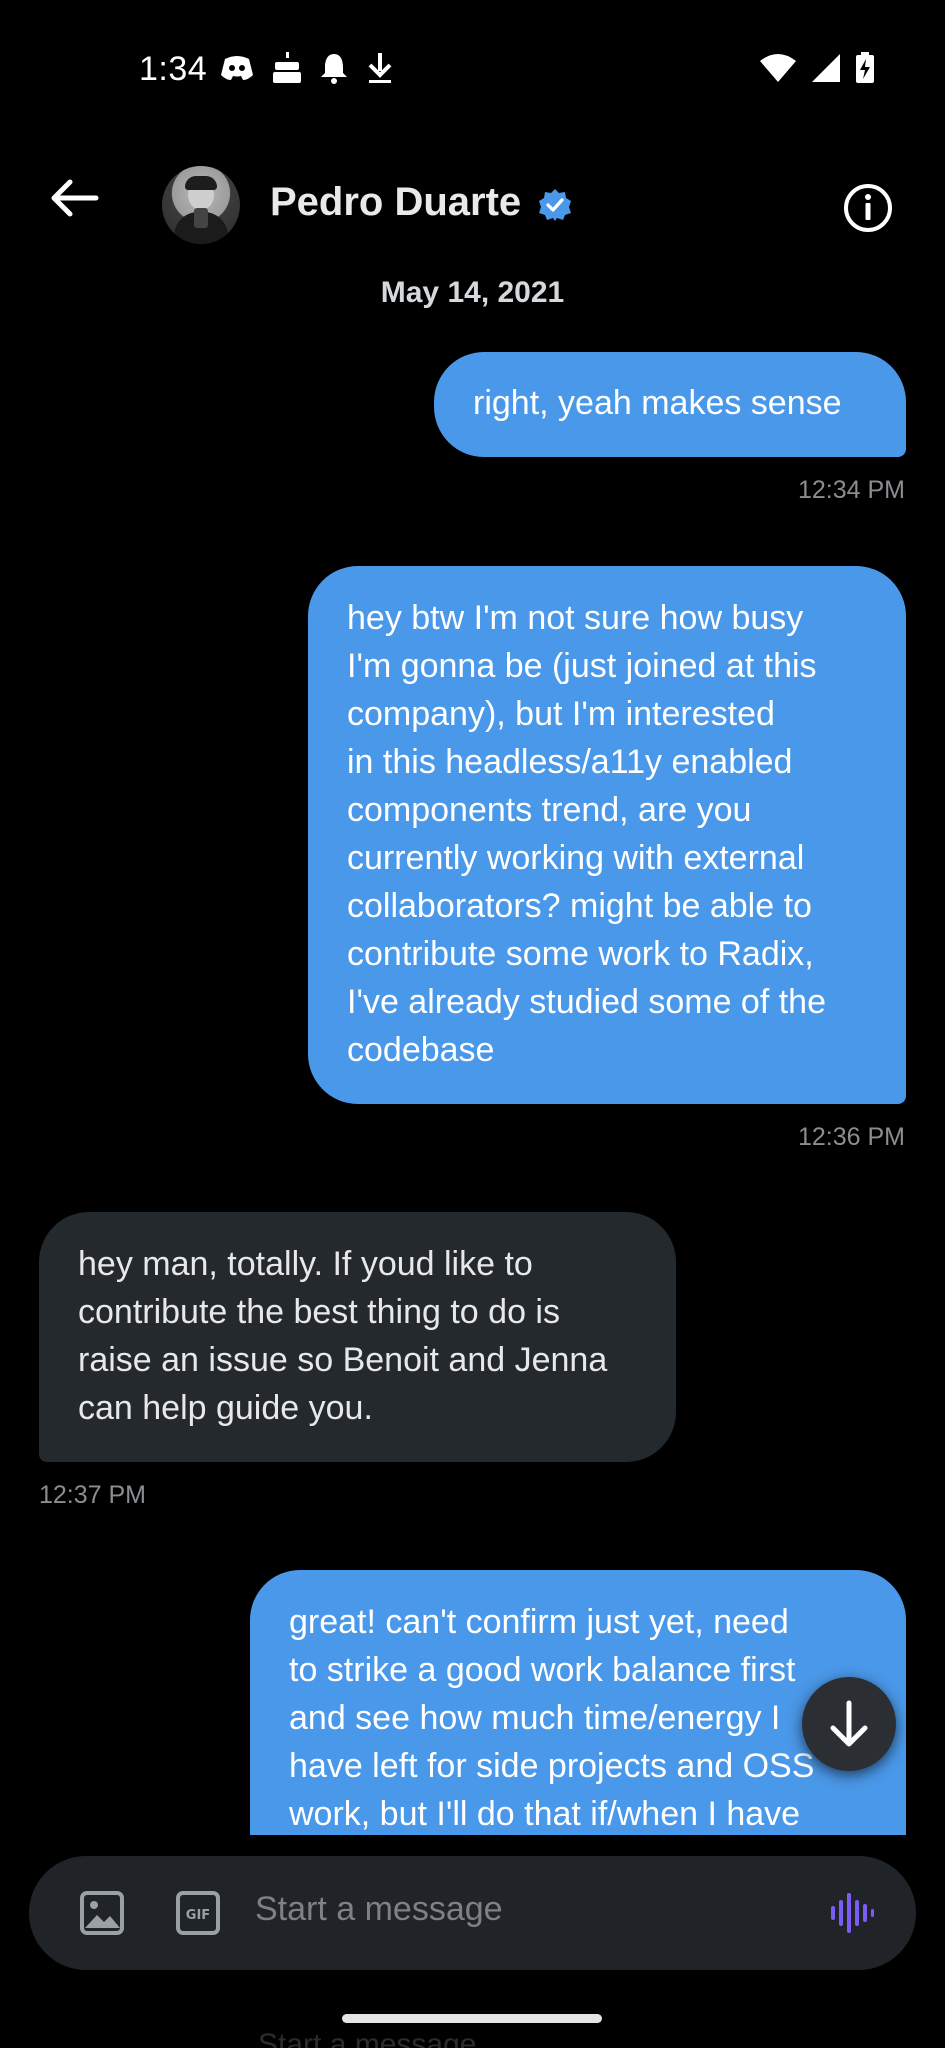 The height and width of the screenshot is (2048, 945). I want to click on contact-name: Pedro Duarte, so click(395, 202).